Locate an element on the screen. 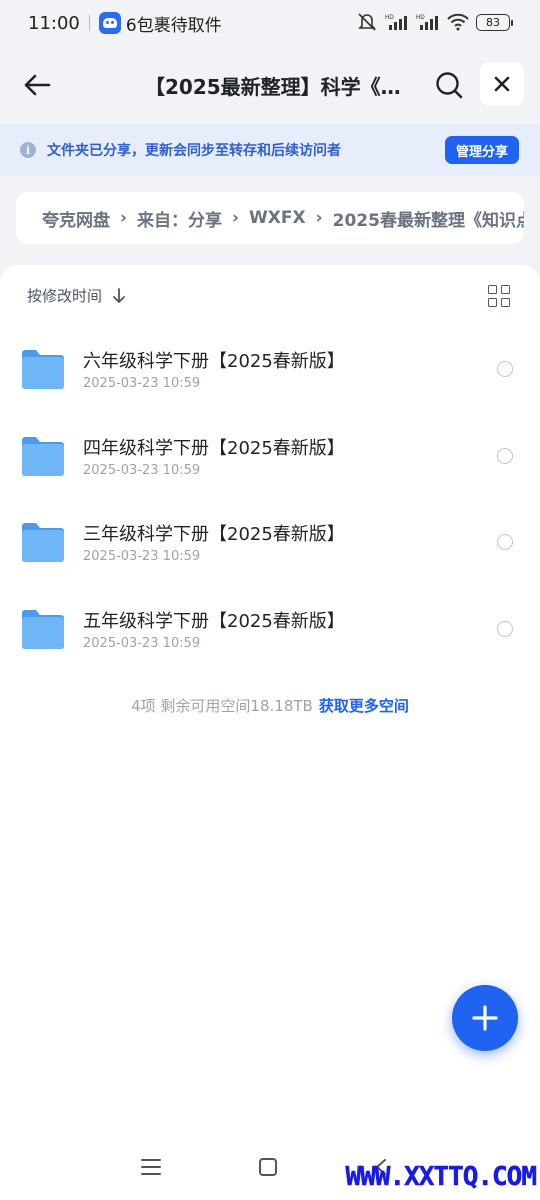 This screenshot has height=1200, width=540. breadcrumb-item-share: 来自：分享 is located at coordinates (179, 218).